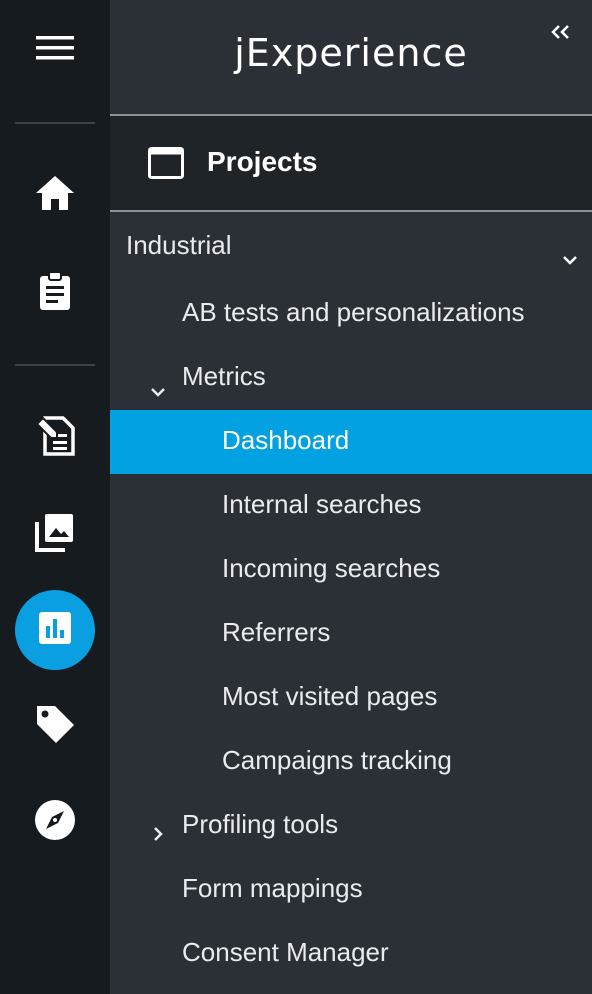 The width and height of the screenshot is (592, 994). I want to click on edit-document-icon, so click(55, 438).